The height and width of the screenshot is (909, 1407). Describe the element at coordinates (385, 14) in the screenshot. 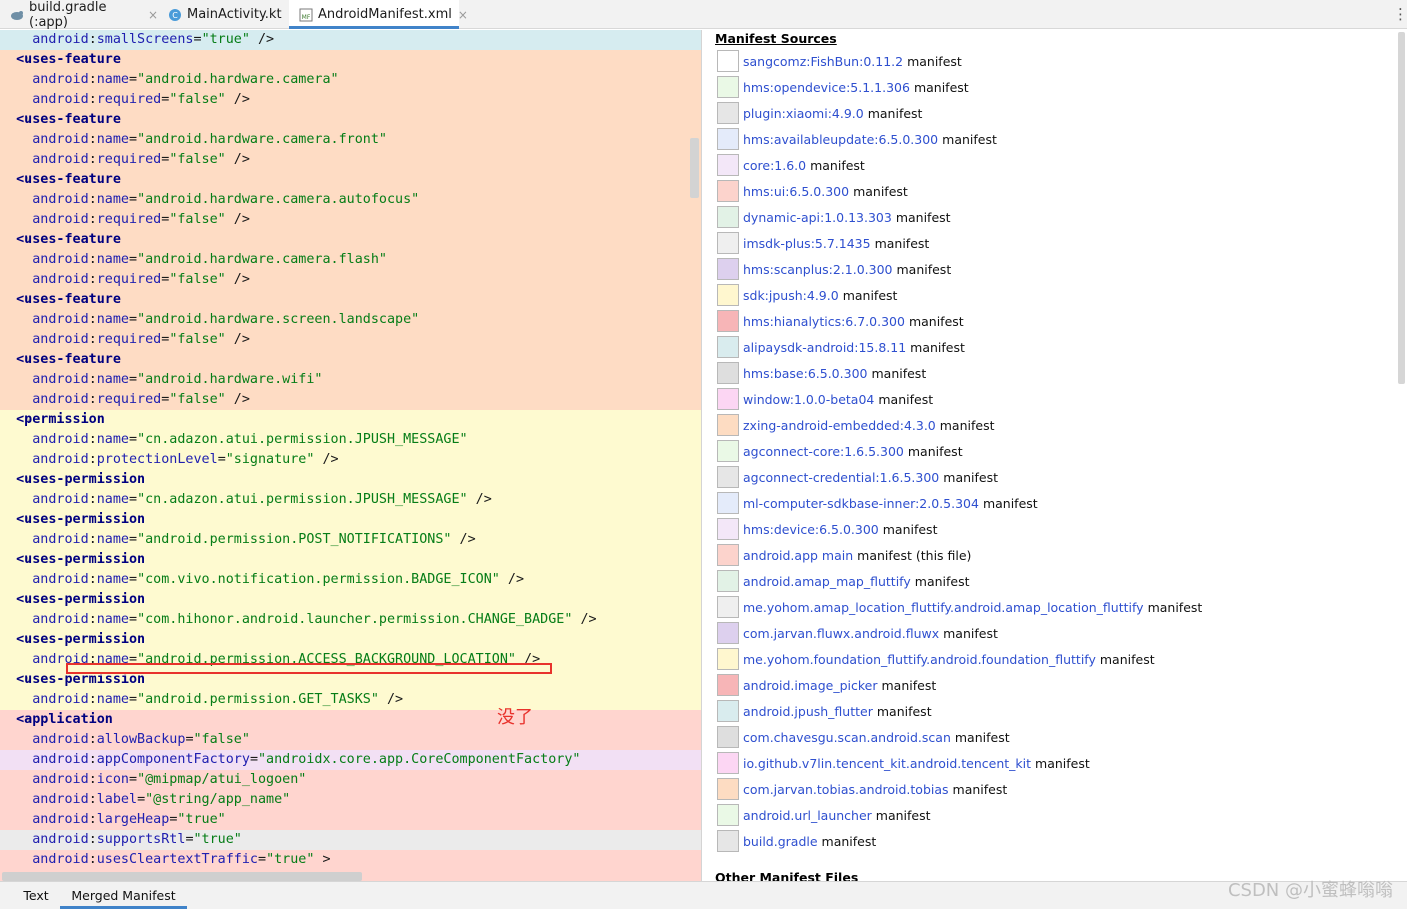

I see `tab-label: AndroidManifest.xml` at that location.